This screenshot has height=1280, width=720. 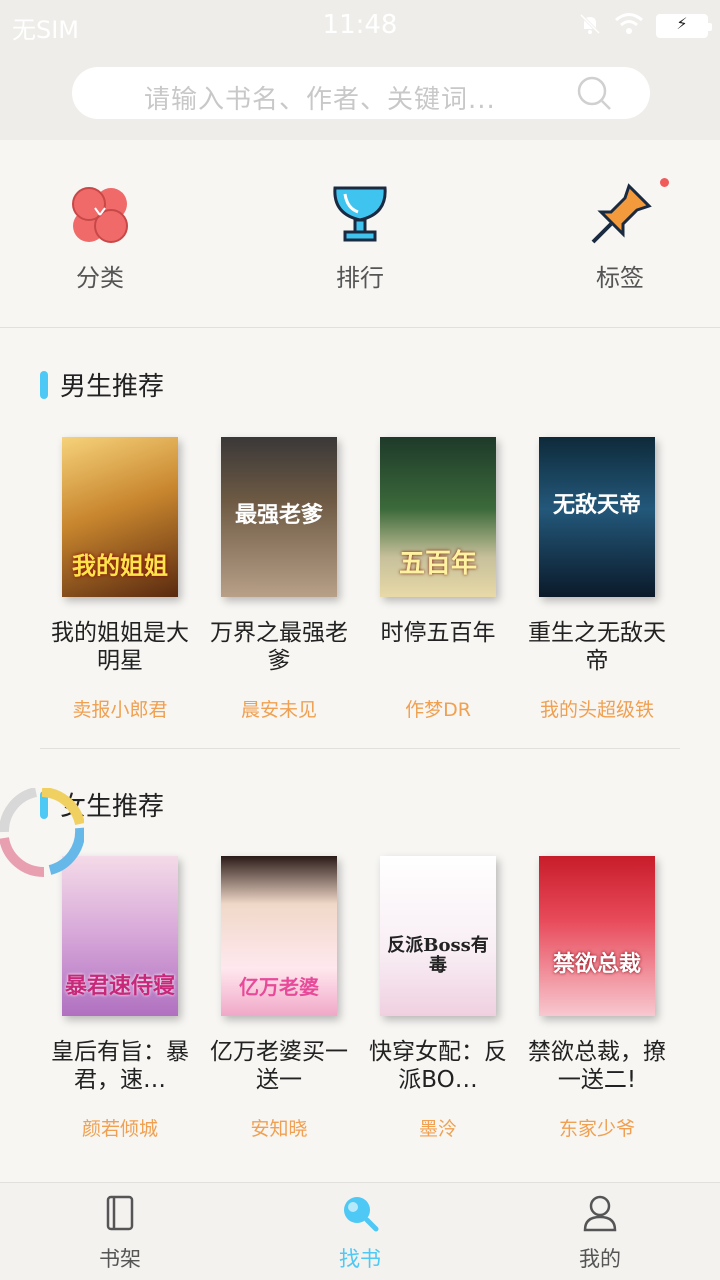 I want to click on book-cover: 最强老爹, so click(x=279, y=517).